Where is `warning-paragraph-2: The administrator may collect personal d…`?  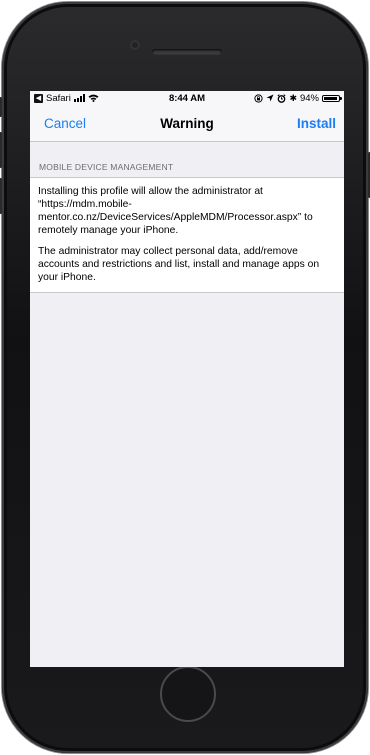 warning-paragraph-2: The administrator may collect personal d… is located at coordinates (179, 264).